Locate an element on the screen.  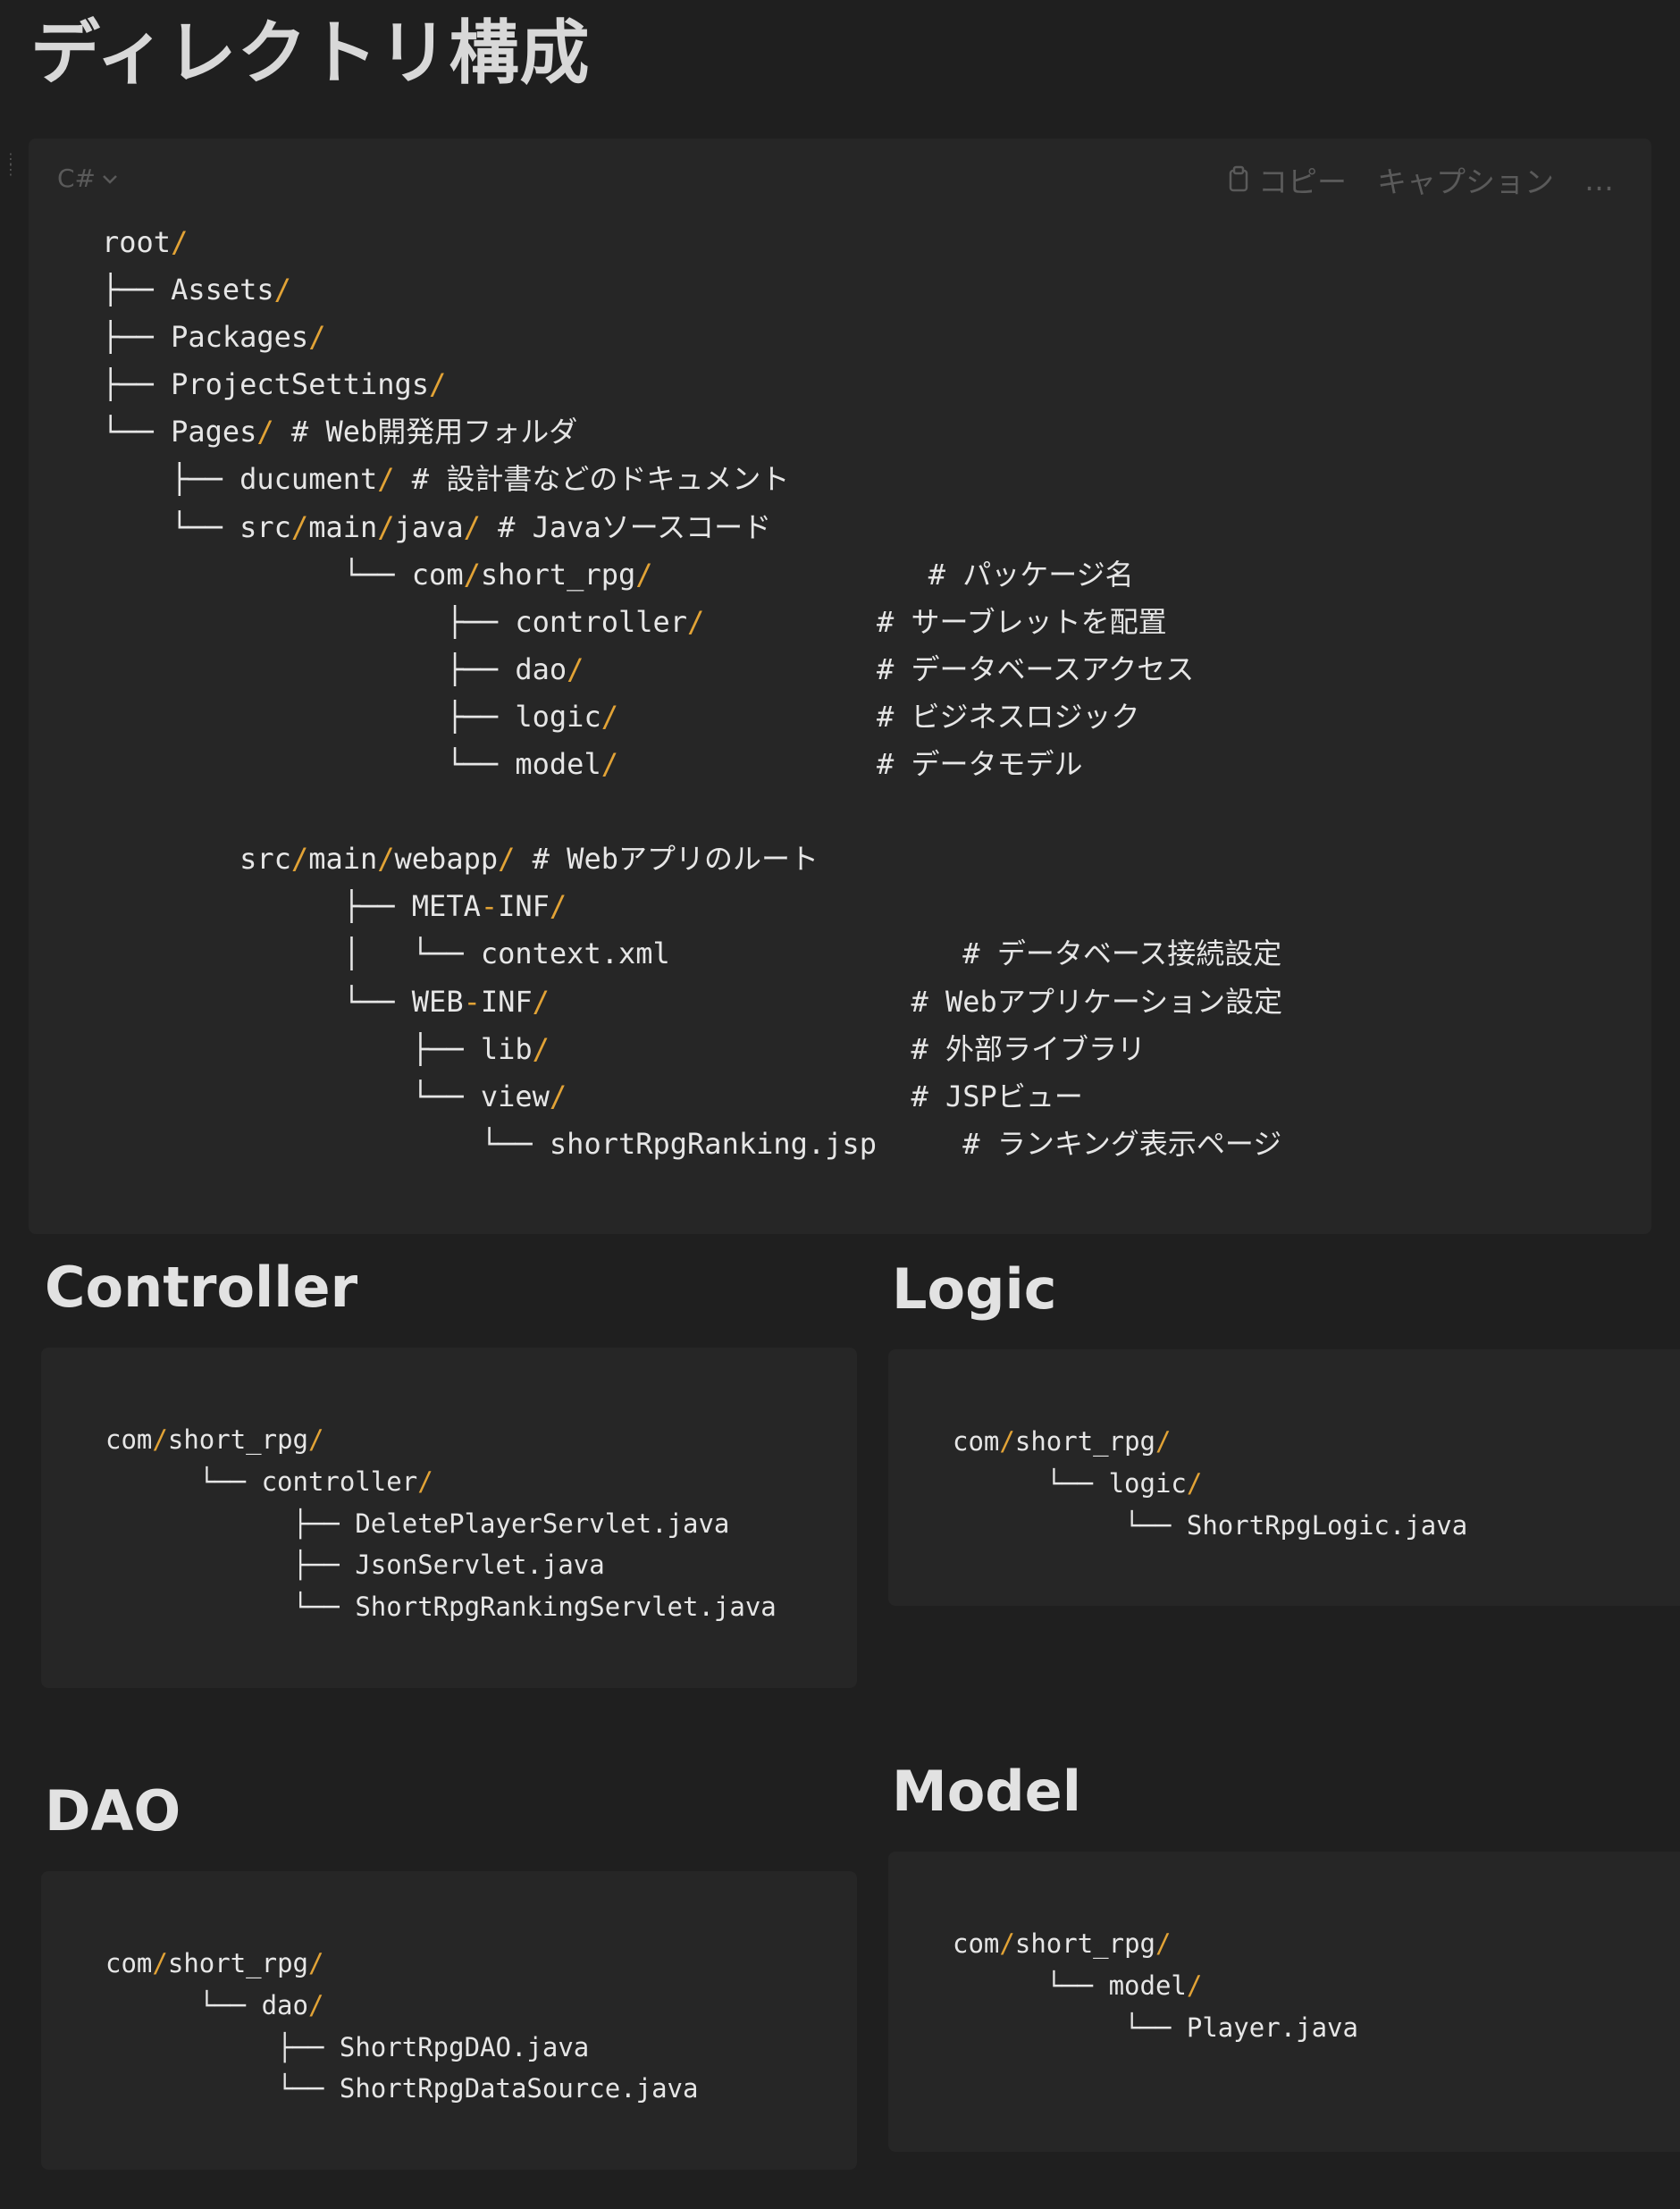
caption-label: キャプション is located at coordinates (1465, 181).